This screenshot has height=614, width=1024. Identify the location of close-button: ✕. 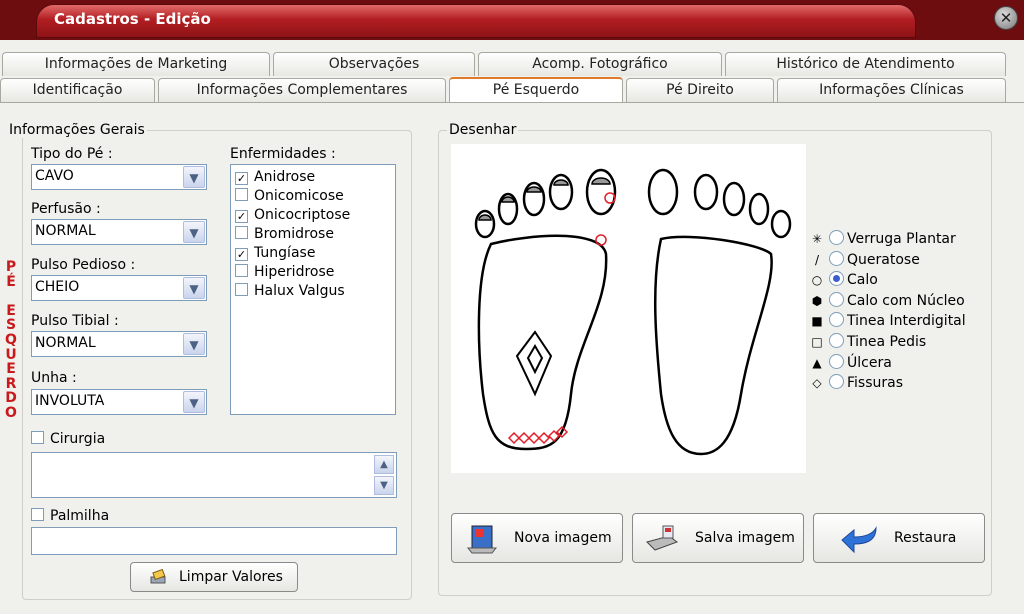
(1006, 18).